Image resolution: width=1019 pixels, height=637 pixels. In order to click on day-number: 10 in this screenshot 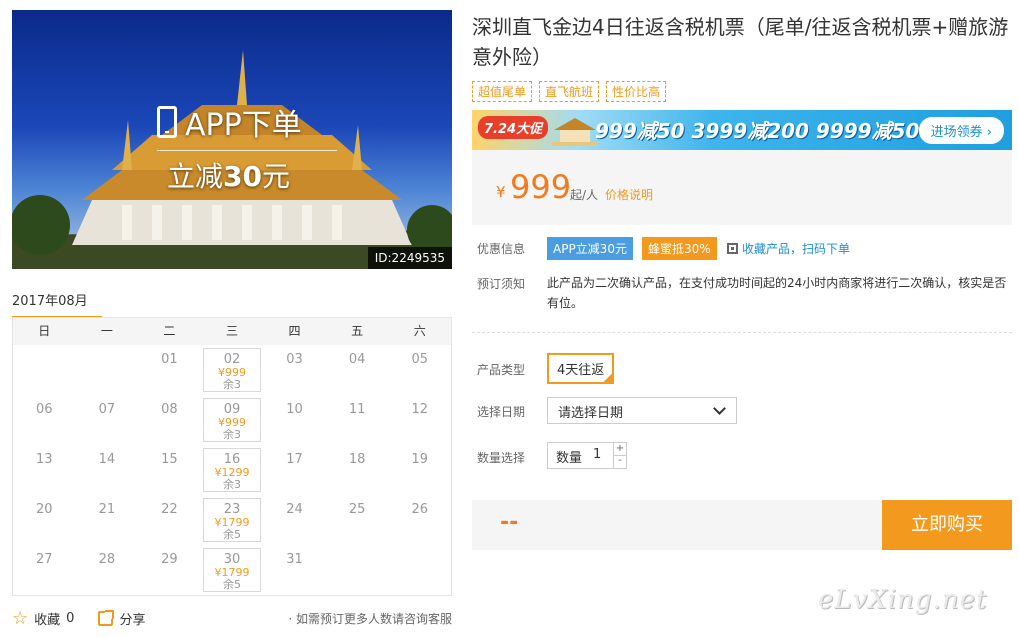, I will do `click(294, 409)`.